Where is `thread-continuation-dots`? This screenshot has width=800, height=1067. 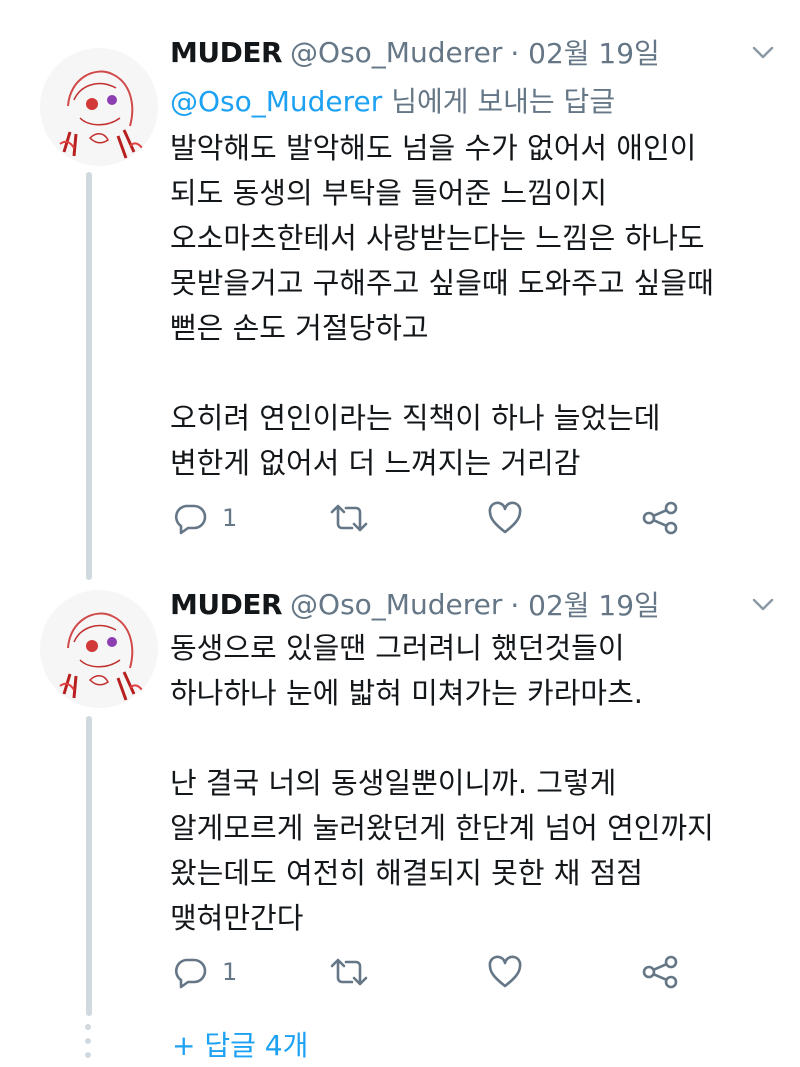
thread-continuation-dots is located at coordinates (89, 1045).